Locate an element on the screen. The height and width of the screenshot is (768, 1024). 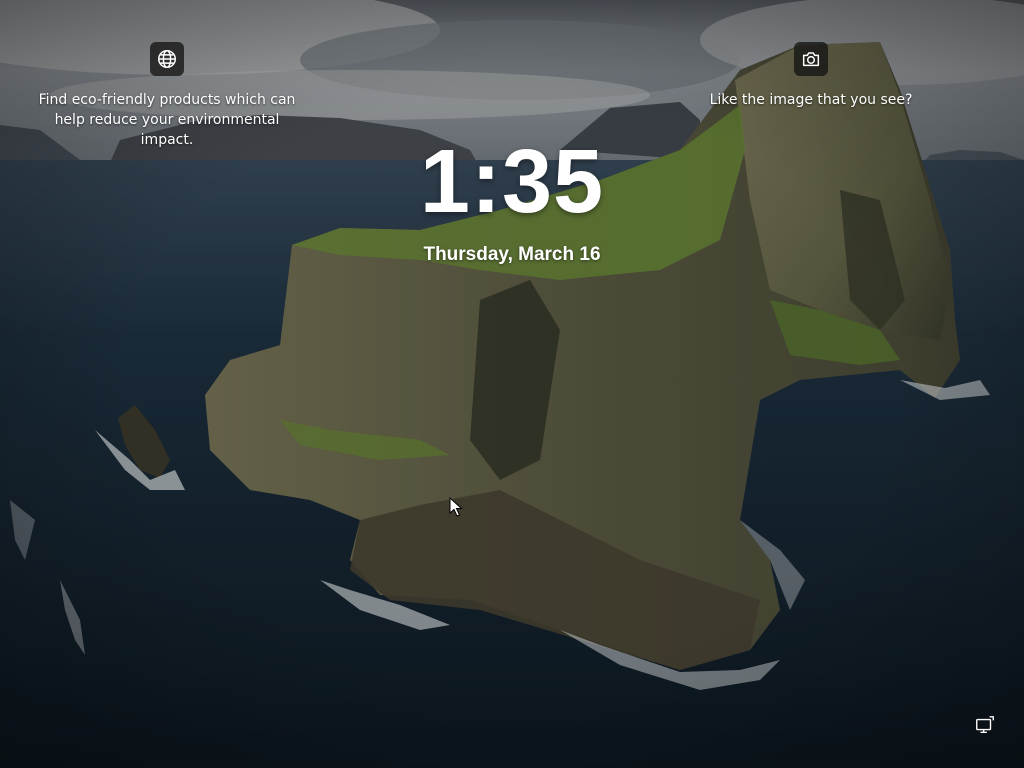
camera-icon is located at coordinates (811, 59).